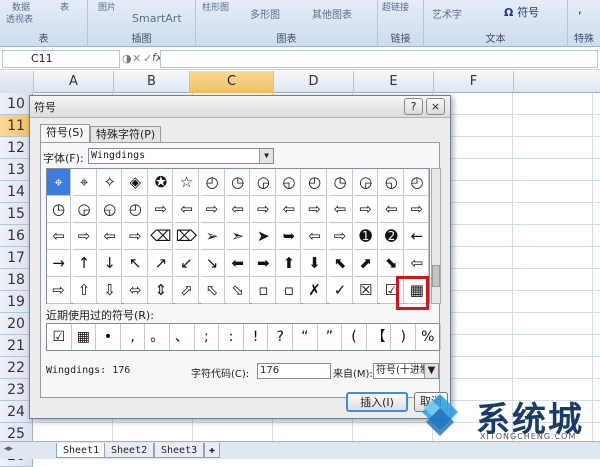 The image size is (600, 467). Describe the element at coordinates (61, 59) in the screenshot. I see `name-box: C11` at that location.